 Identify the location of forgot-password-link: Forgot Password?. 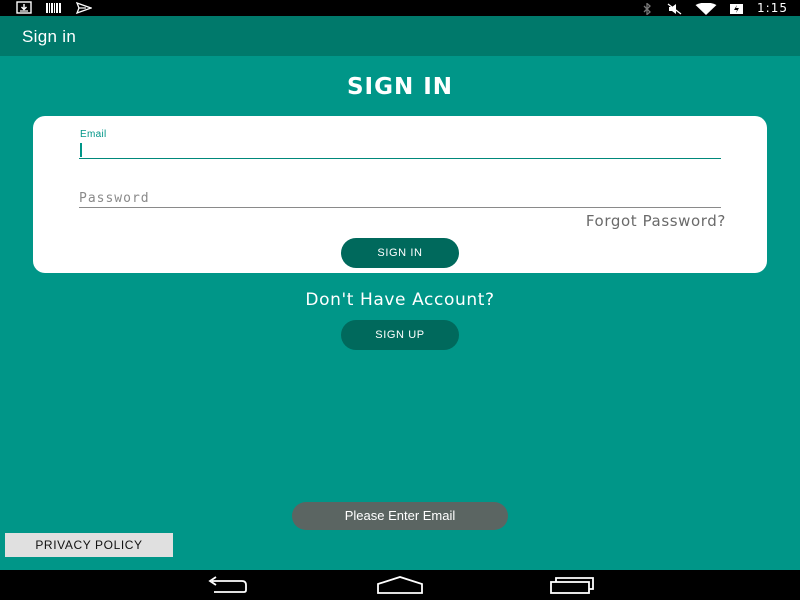
(656, 221).